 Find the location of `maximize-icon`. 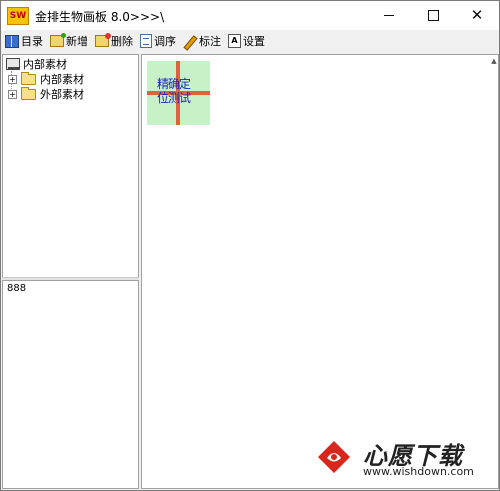

maximize-icon is located at coordinates (433, 15).